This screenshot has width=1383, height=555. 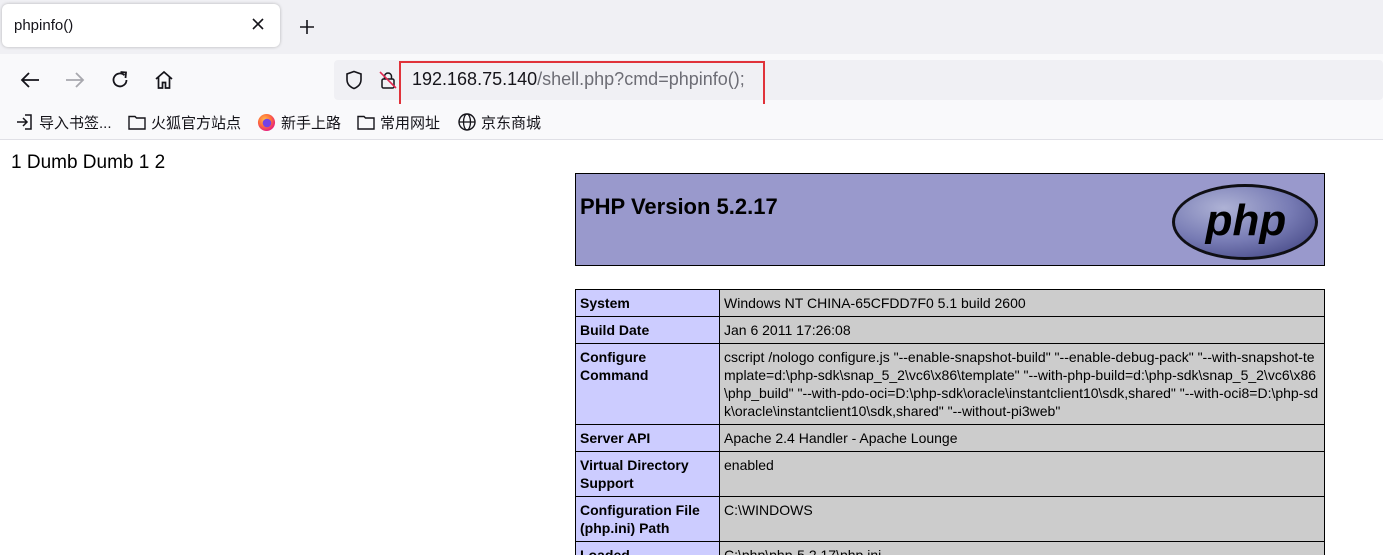 What do you see at coordinates (410, 123) in the screenshot?
I see `bookmark-label: 常用网址` at bounding box center [410, 123].